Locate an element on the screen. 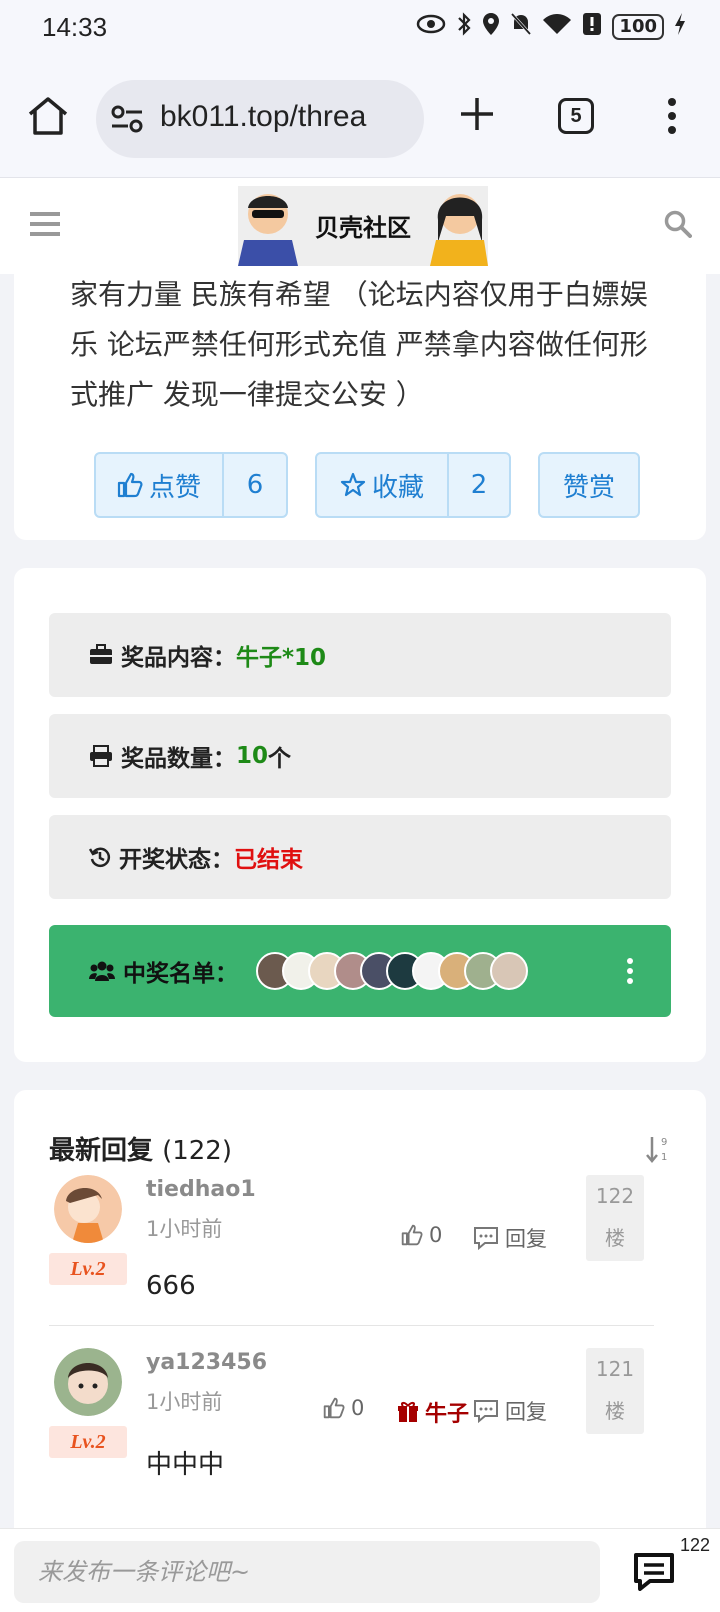  briefcase-icon is located at coordinates (101, 654).